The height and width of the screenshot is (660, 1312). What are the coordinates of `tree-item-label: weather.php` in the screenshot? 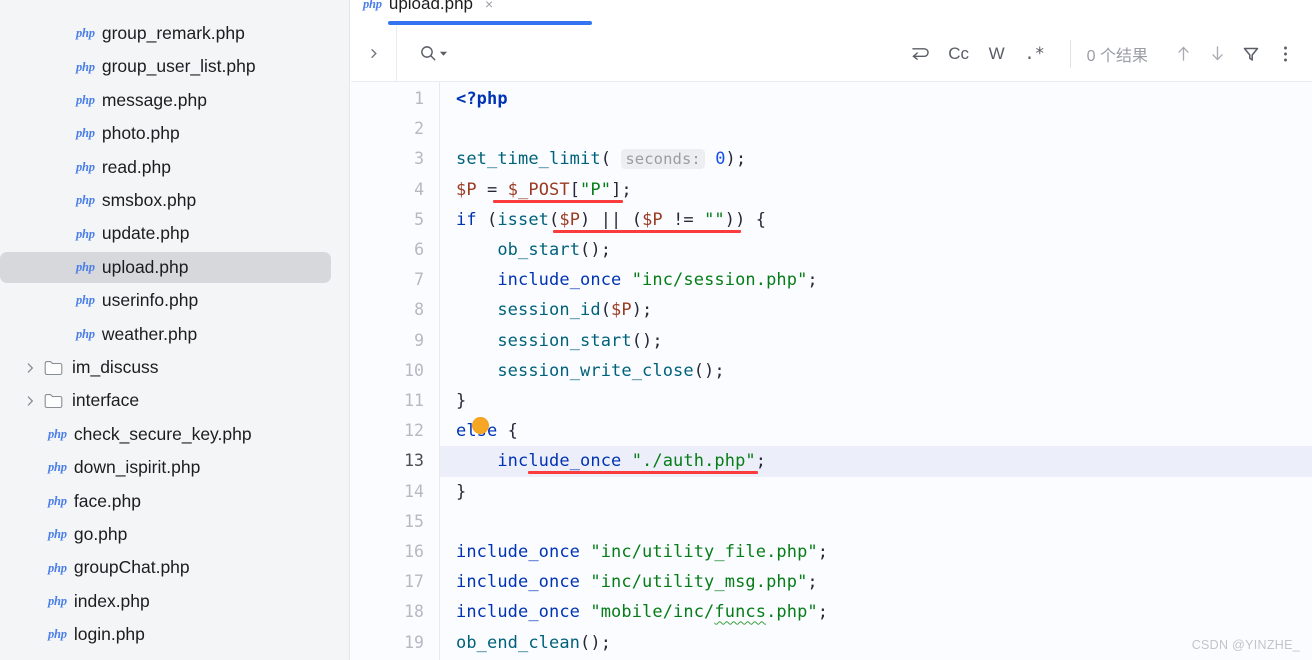 It's located at (149, 333).